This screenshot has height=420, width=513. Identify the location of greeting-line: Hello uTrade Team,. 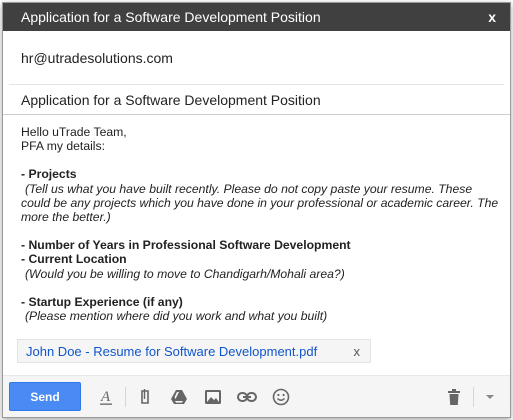
(74, 132).